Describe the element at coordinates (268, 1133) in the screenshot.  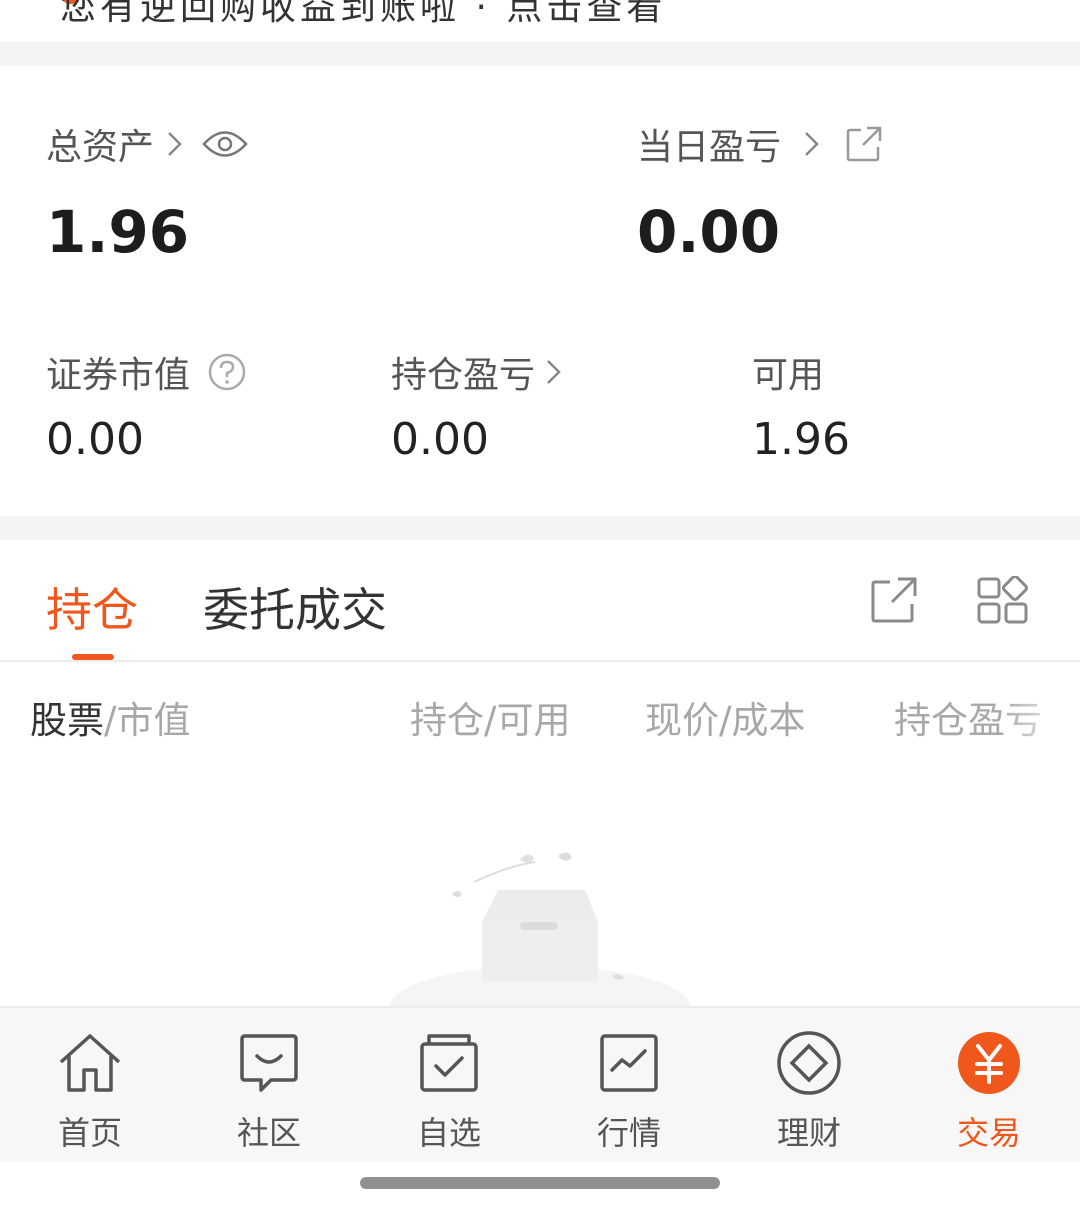
I see `tabbar-label: 社区` at that location.